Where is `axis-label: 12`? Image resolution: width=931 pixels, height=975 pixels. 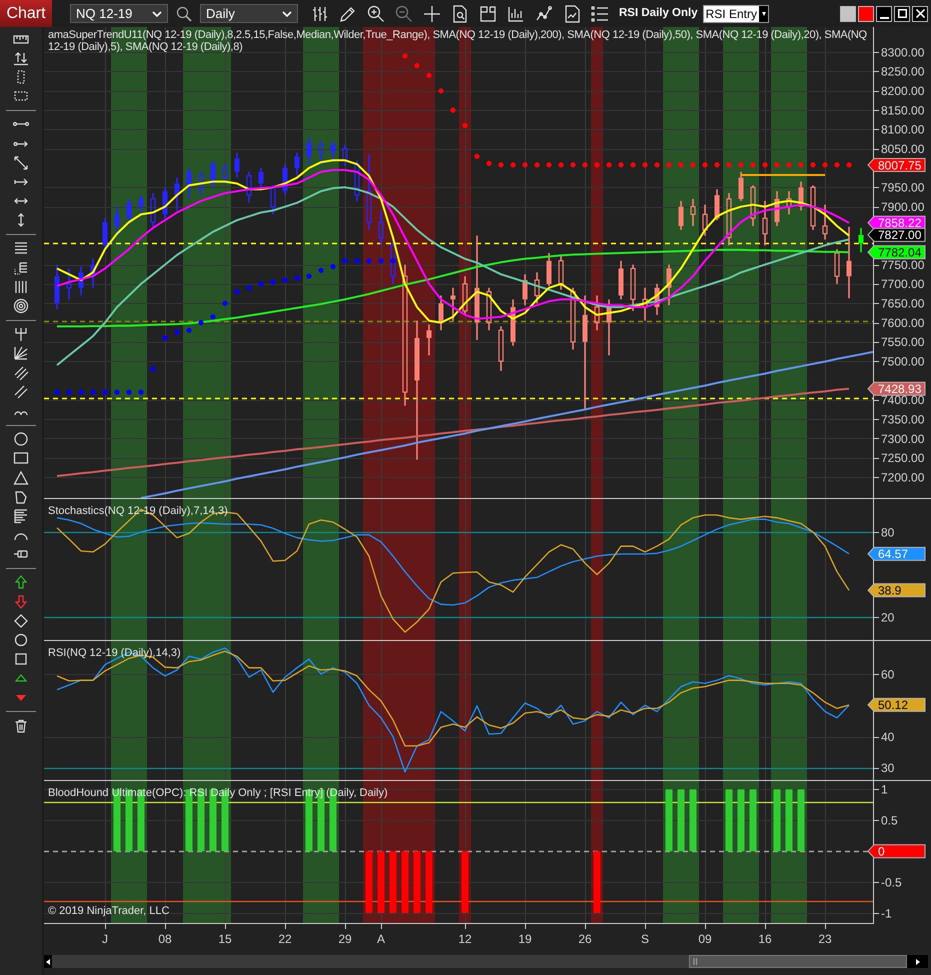 axis-label: 12 is located at coordinates (465, 939).